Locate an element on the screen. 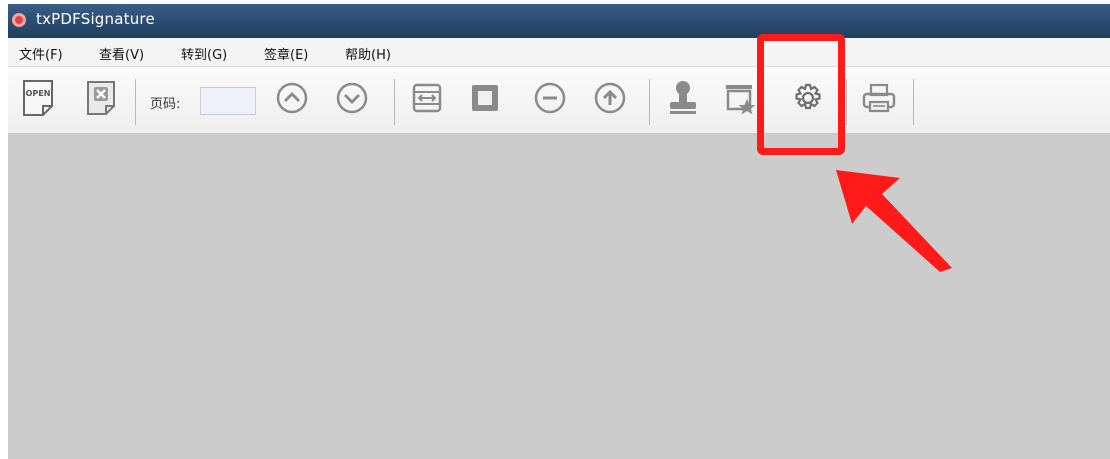 This screenshot has width=1110, height=459. menu-help: 帮助(H) is located at coordinates (368, 53).